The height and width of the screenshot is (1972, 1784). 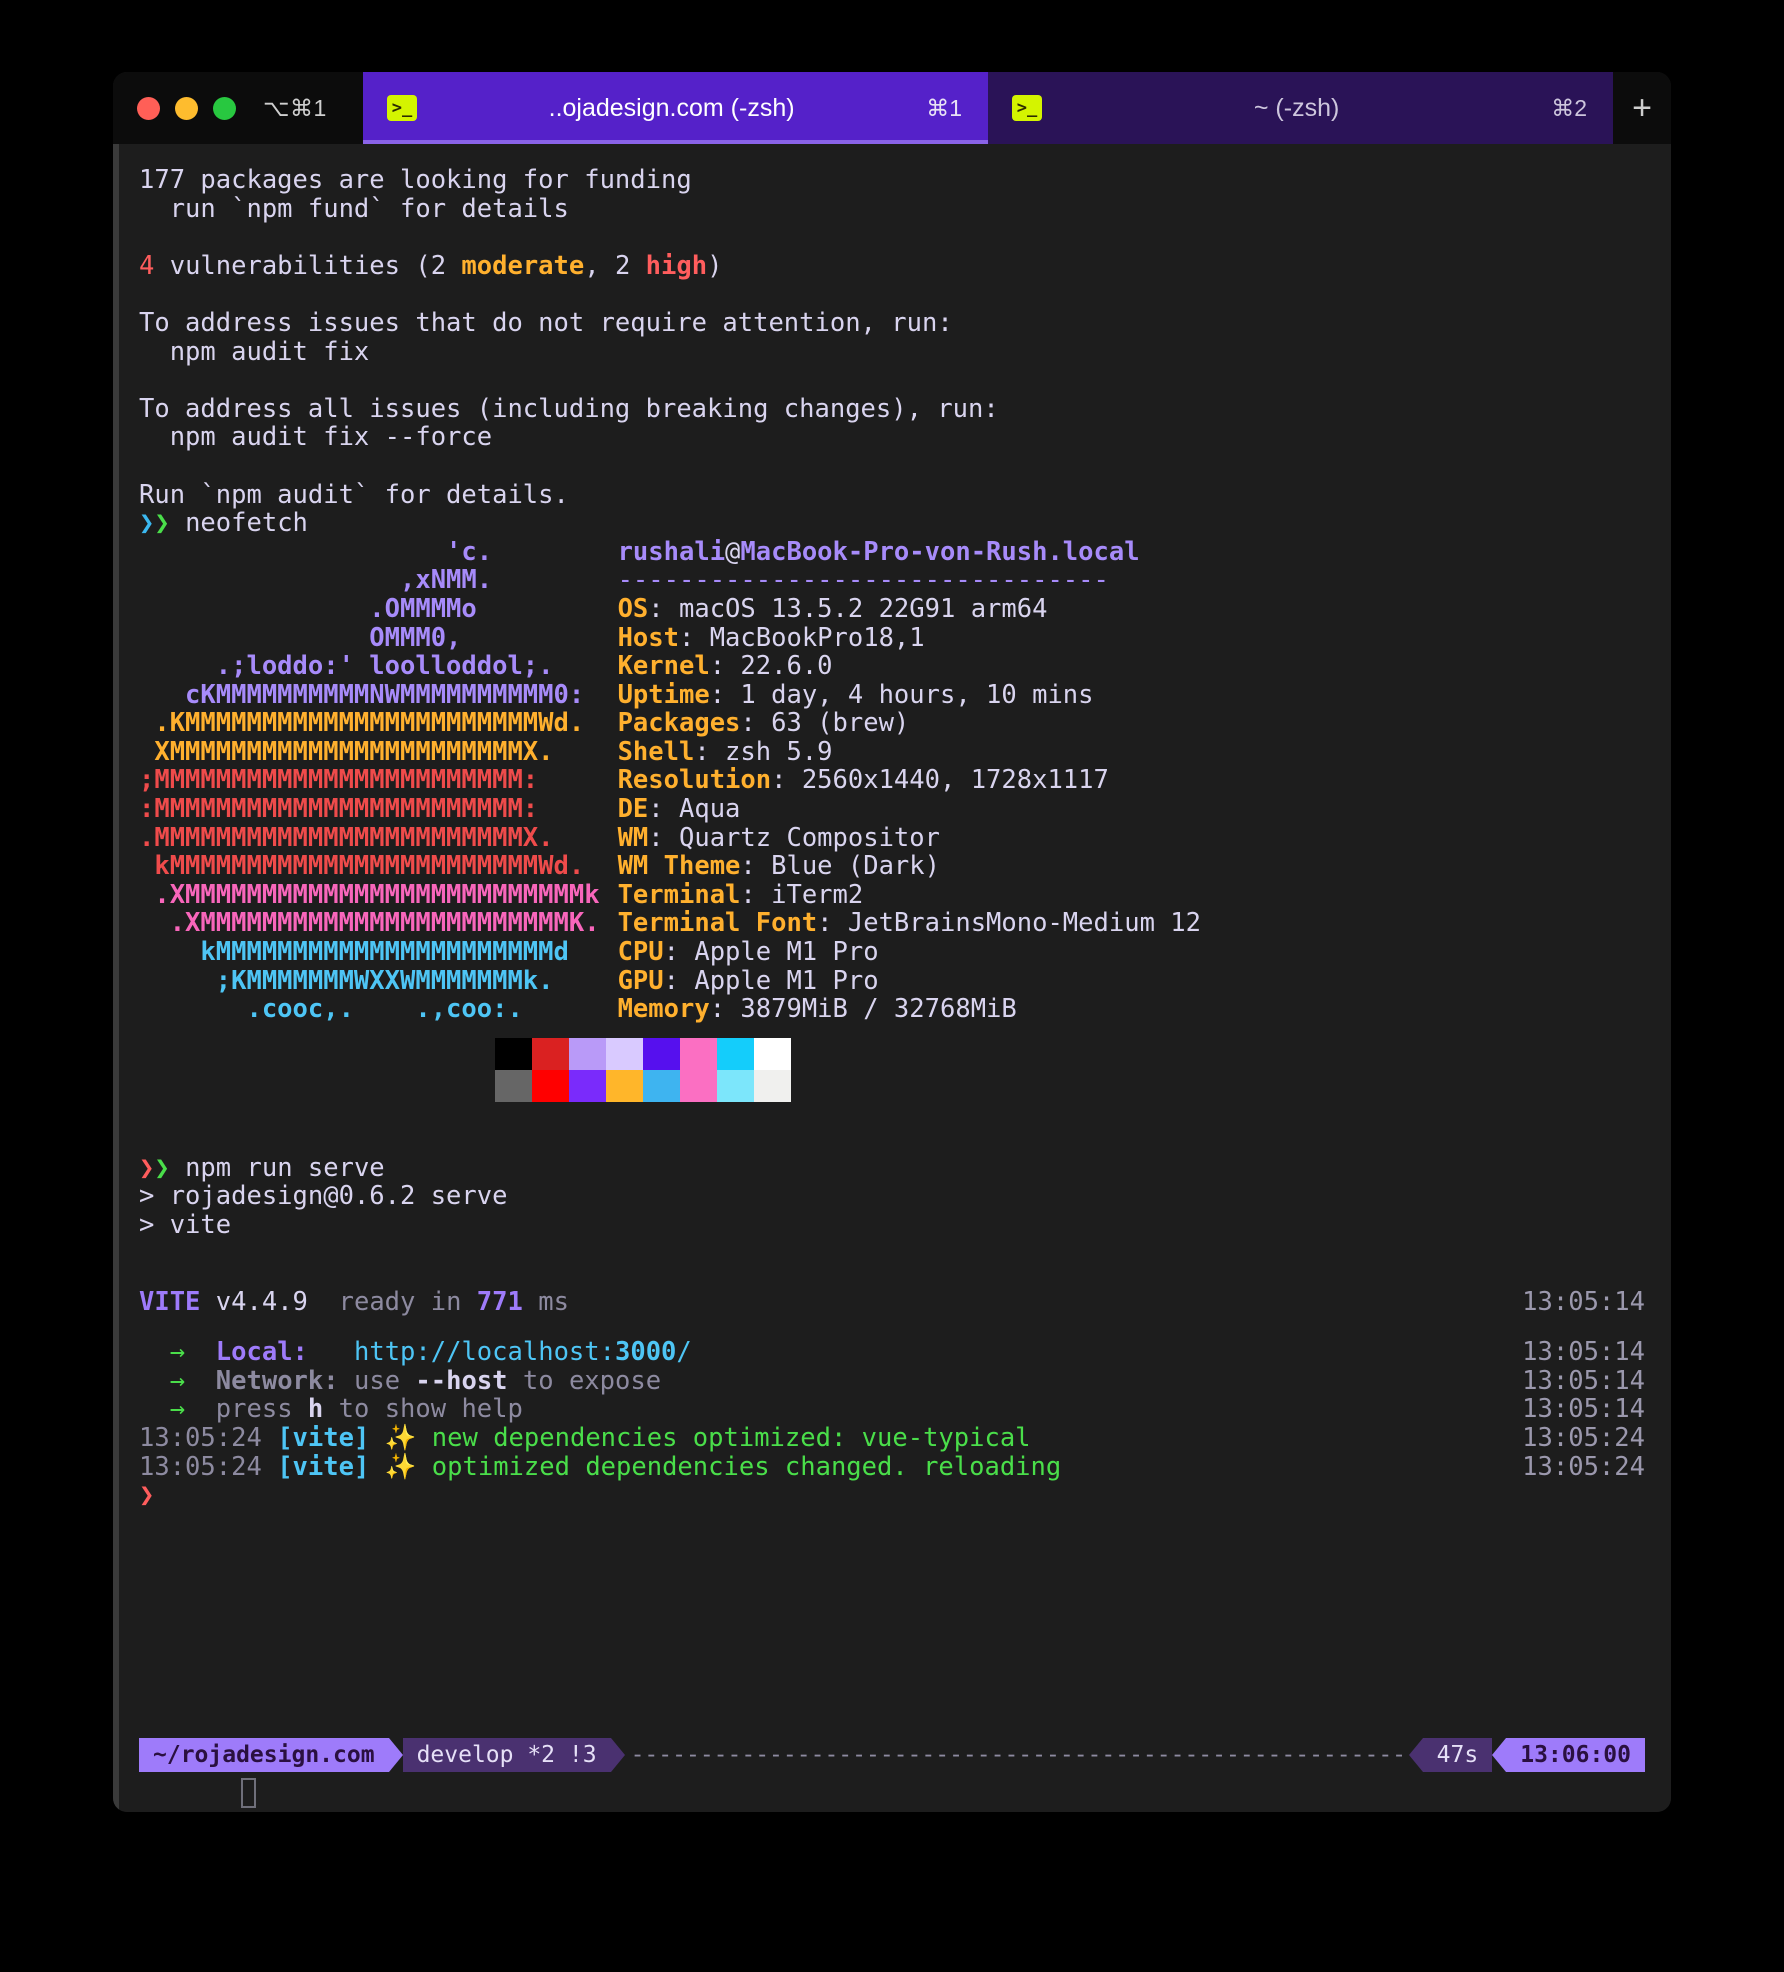 I want to click on logo-line: ;MMMMMMMMMMMMMMMMMMMMMMMM:, so click(x=339, y=780).